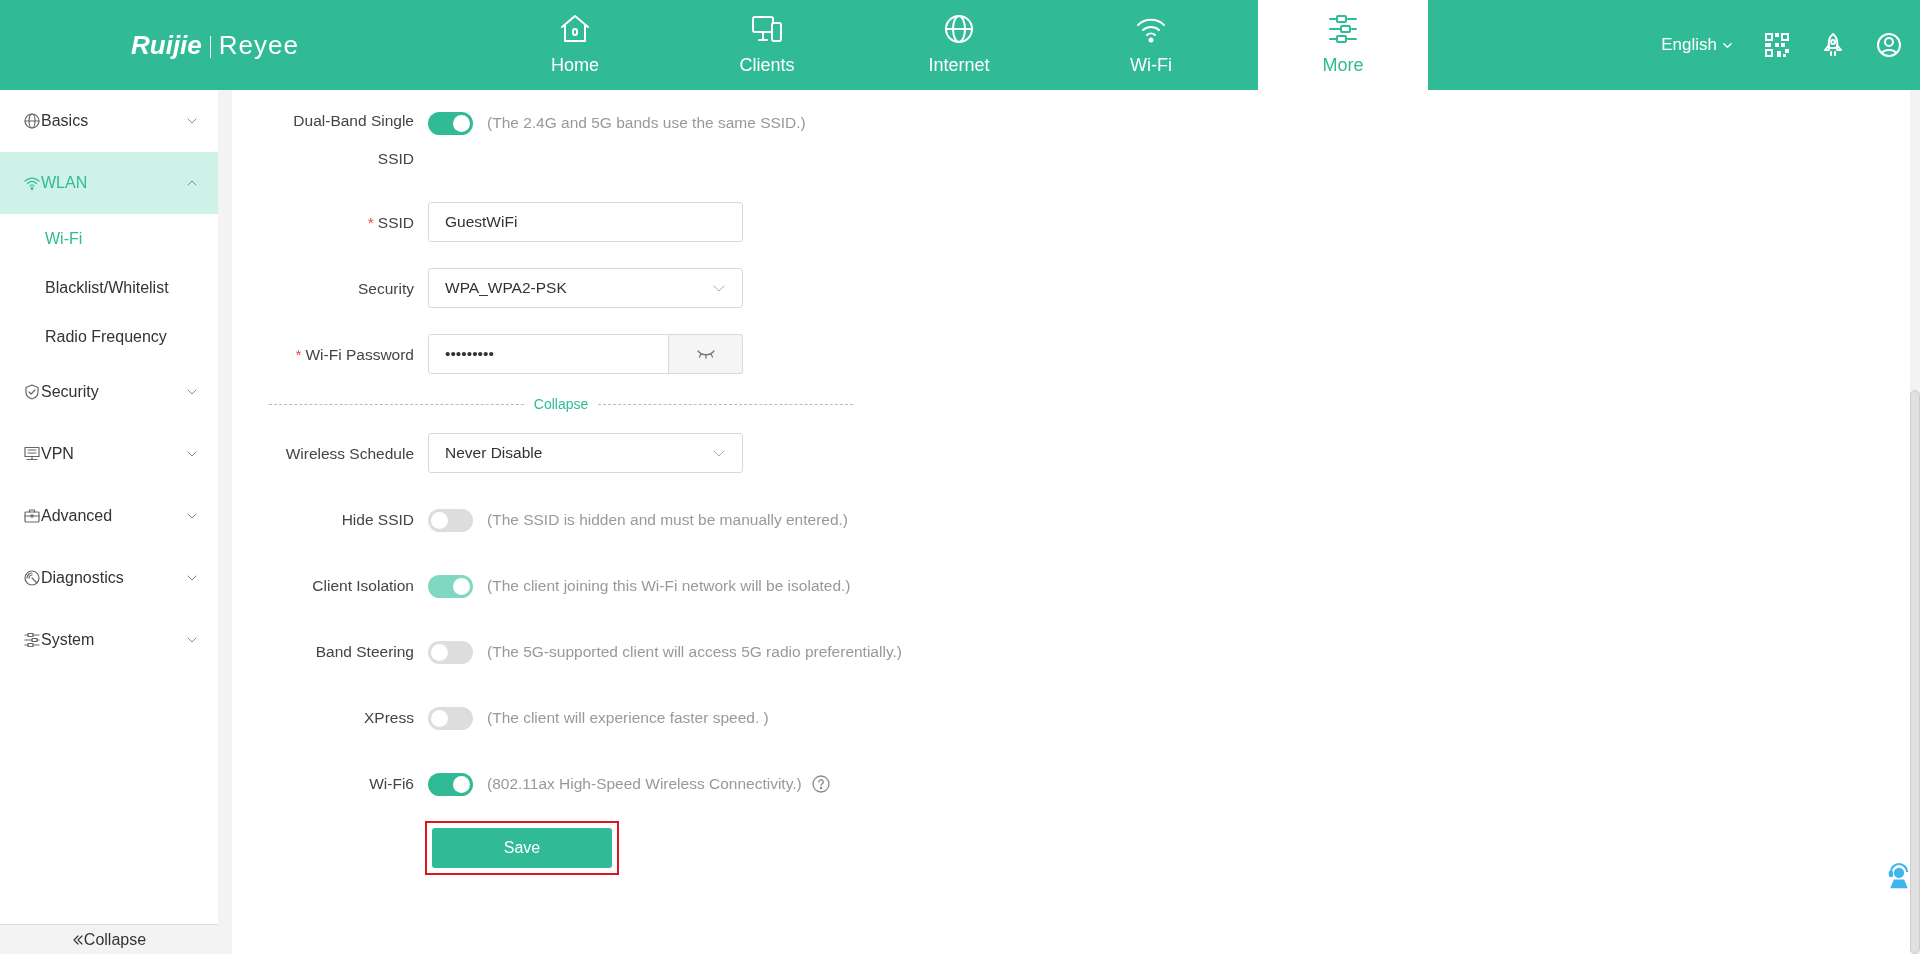 The width and height of the screenshot is (1920, 954). I want to click on brand-logo: Ruijie, so click(166, 44).